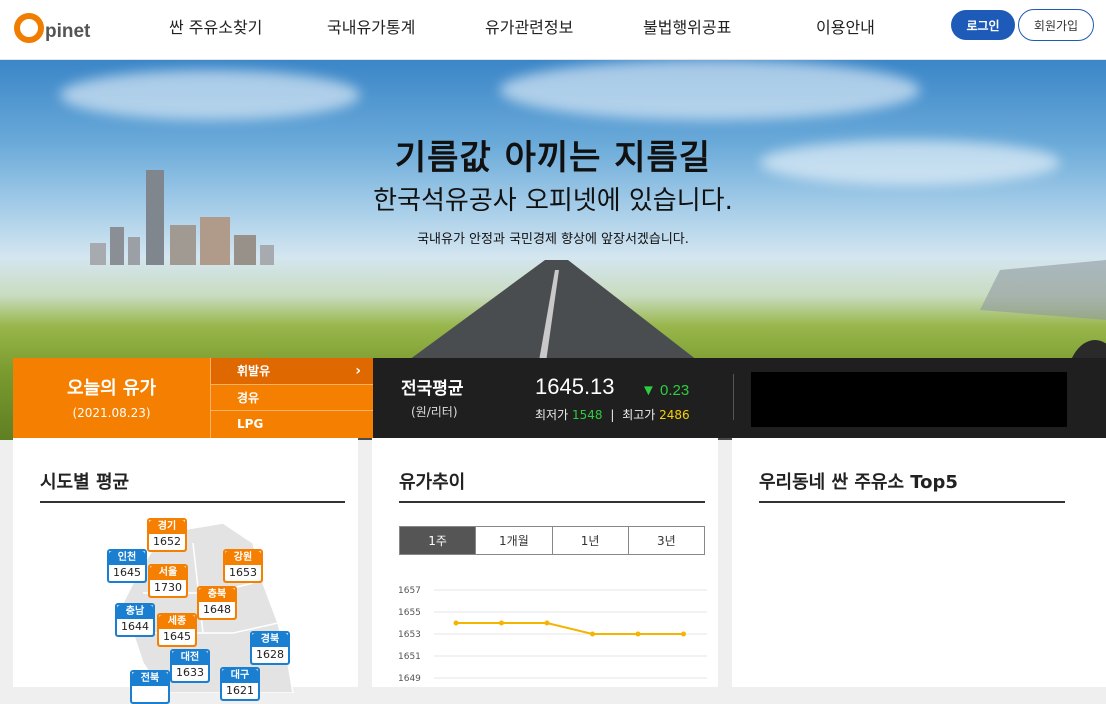 This screenshot has width=1106, height=704. Describe the element at coordinates (135, 627) in the screenshot. I see `region-value: 1644` at that location.